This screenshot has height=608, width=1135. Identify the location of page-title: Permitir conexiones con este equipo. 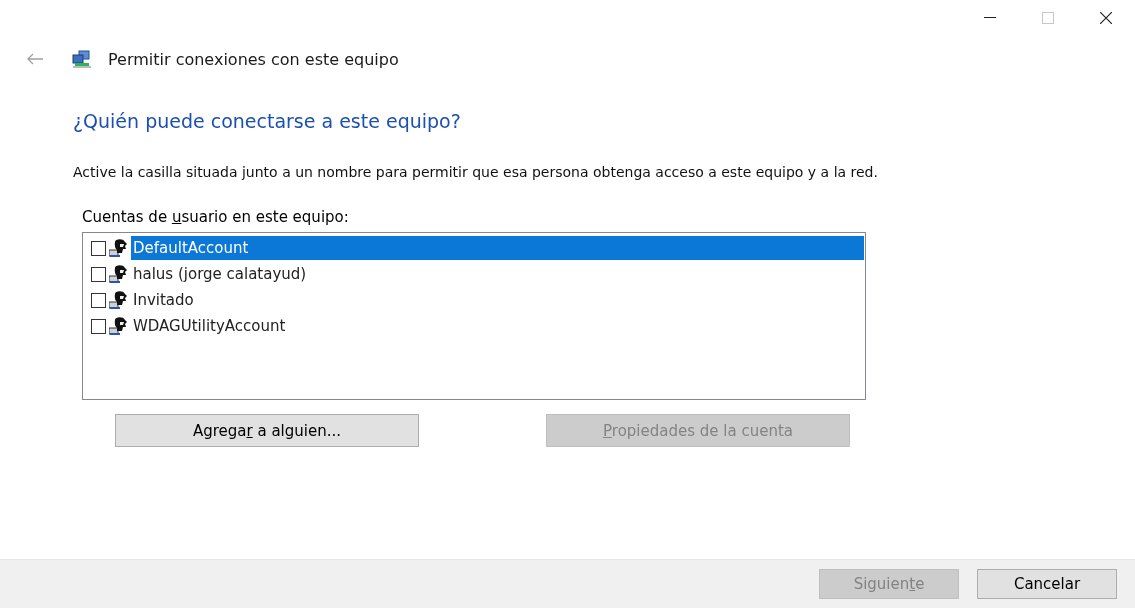
(253, 59).